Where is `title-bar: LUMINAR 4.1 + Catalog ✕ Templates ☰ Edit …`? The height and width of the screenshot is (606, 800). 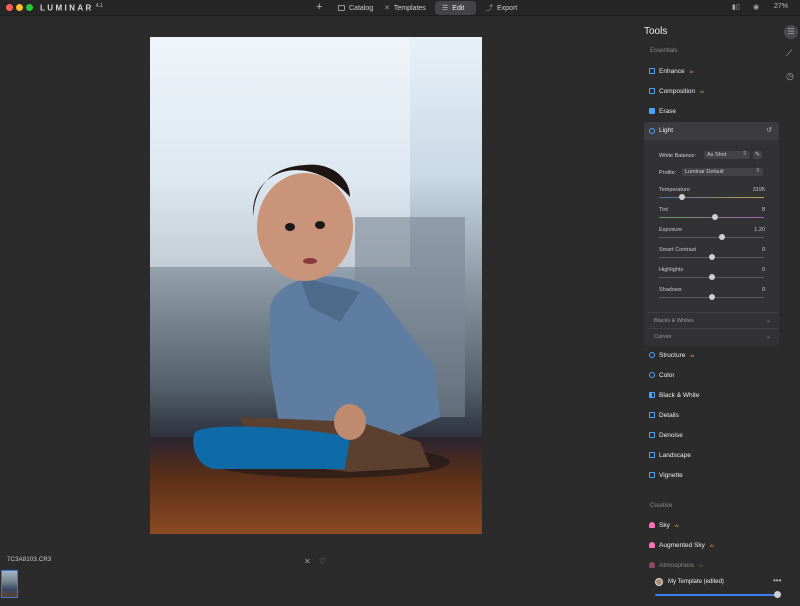
title-bar: LUMINAR 4.1 + Catalog ✕ Templates ☰ Edit … is located at coordinates (400, 8).